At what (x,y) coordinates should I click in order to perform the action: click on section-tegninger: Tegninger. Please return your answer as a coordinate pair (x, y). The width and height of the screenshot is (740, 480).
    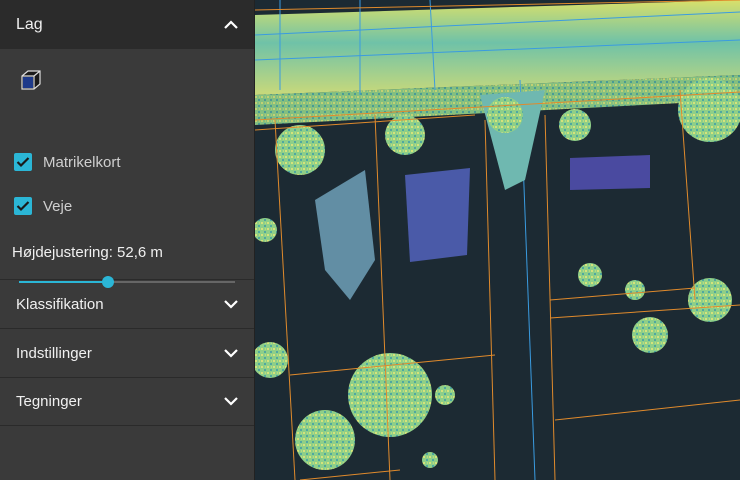
    Looking at the image, I should click on (127, 401).